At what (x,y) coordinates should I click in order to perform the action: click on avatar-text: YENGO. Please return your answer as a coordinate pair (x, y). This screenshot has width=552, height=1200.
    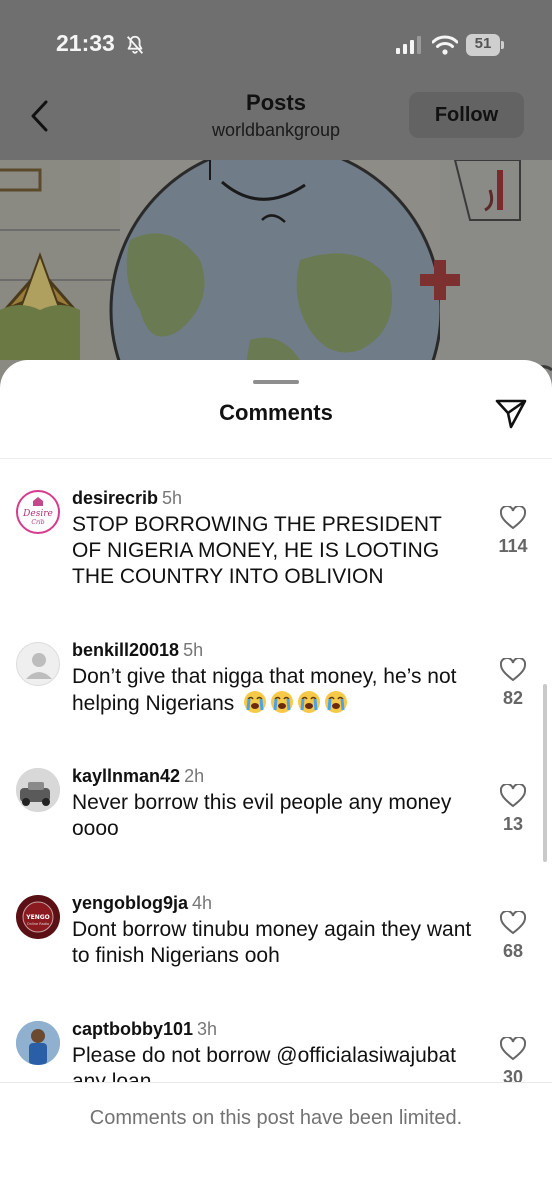
    Looking at the image, I should click on (37, 917).